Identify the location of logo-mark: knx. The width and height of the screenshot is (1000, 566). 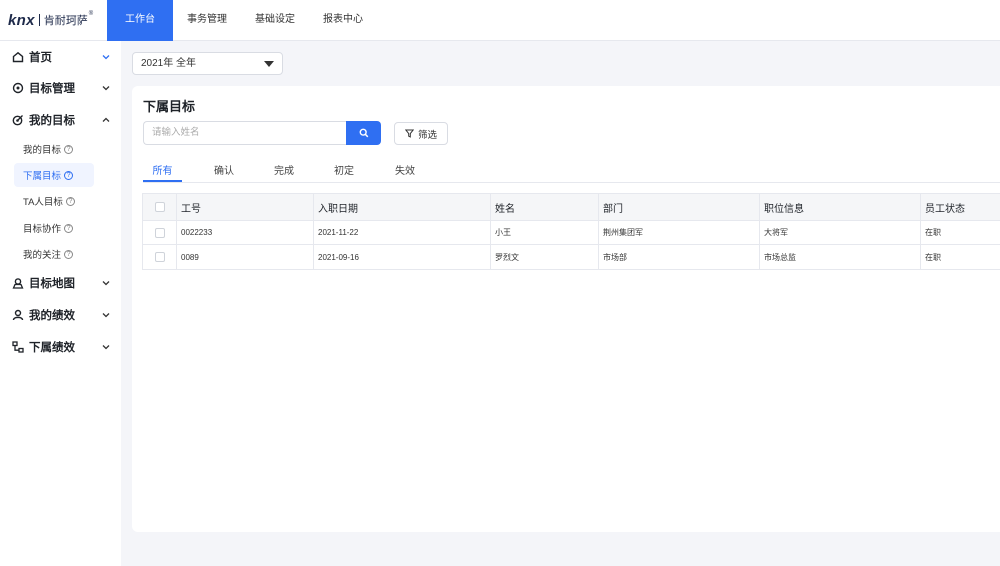
(21, 20).